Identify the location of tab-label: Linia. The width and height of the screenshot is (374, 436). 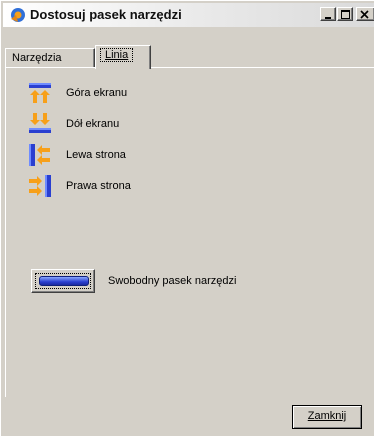
(117, 55).